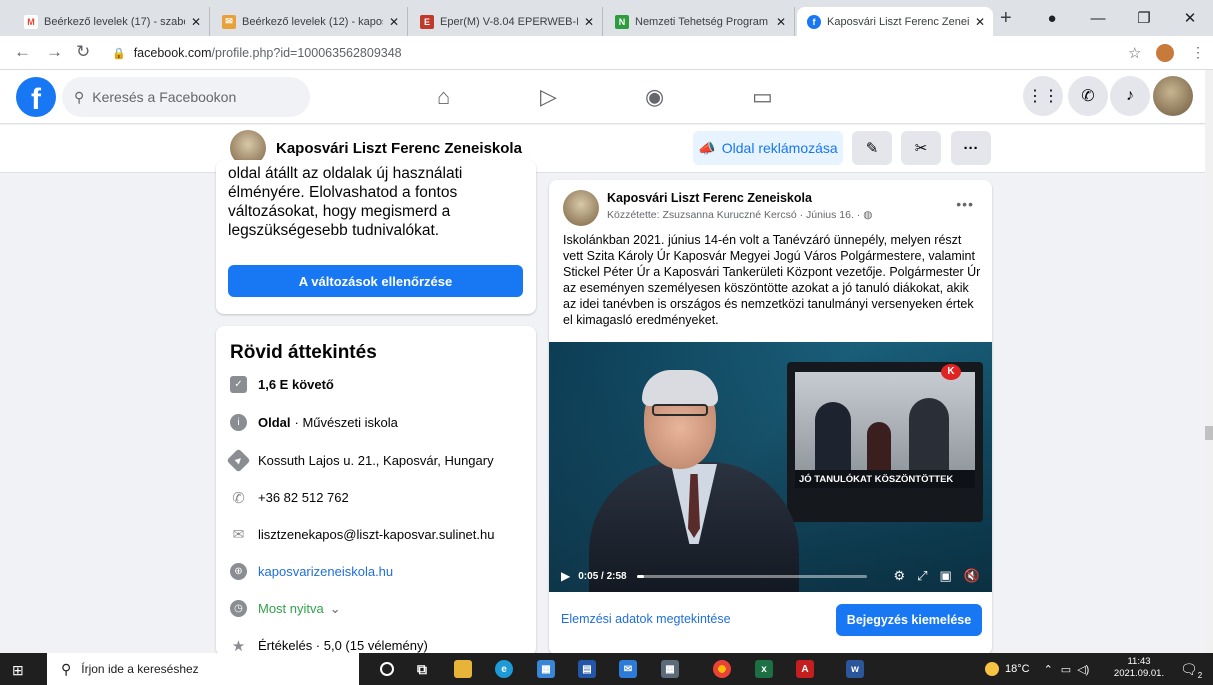 This screenshot has width=1213, height=685. What do you see at coordinates (752, 576) in the screenshot?
I see `video-progress-bar` at bounding box center [752, 576].